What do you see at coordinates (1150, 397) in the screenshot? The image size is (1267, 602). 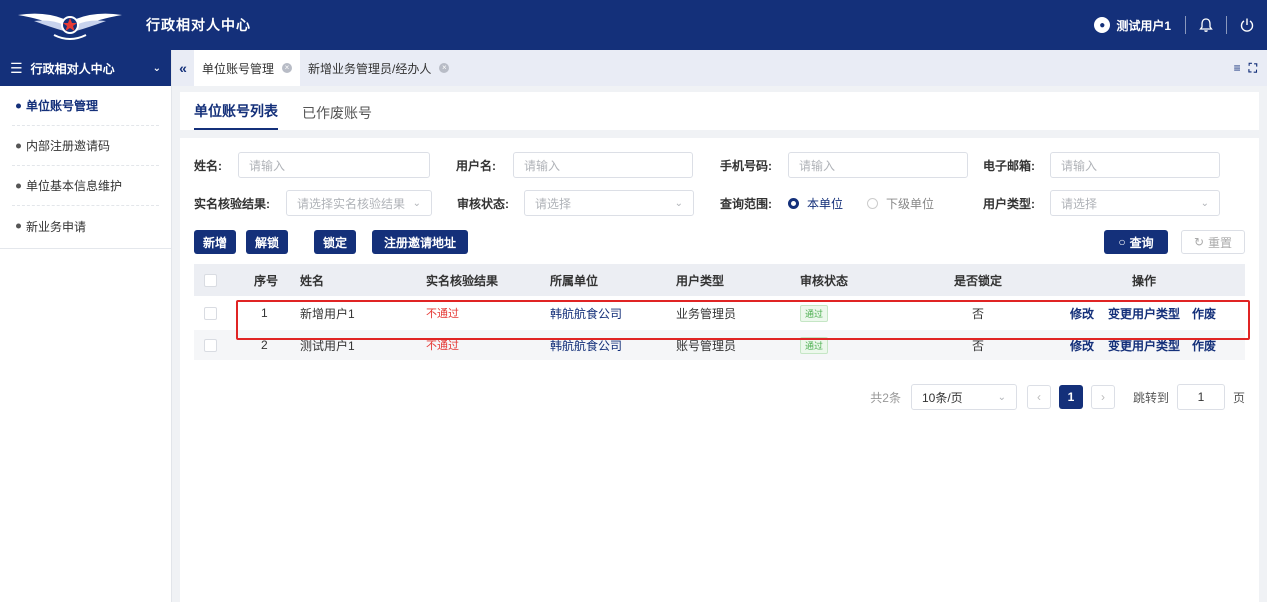 I see `jump-label: 跳转到` at bounding box center [1150, 397].